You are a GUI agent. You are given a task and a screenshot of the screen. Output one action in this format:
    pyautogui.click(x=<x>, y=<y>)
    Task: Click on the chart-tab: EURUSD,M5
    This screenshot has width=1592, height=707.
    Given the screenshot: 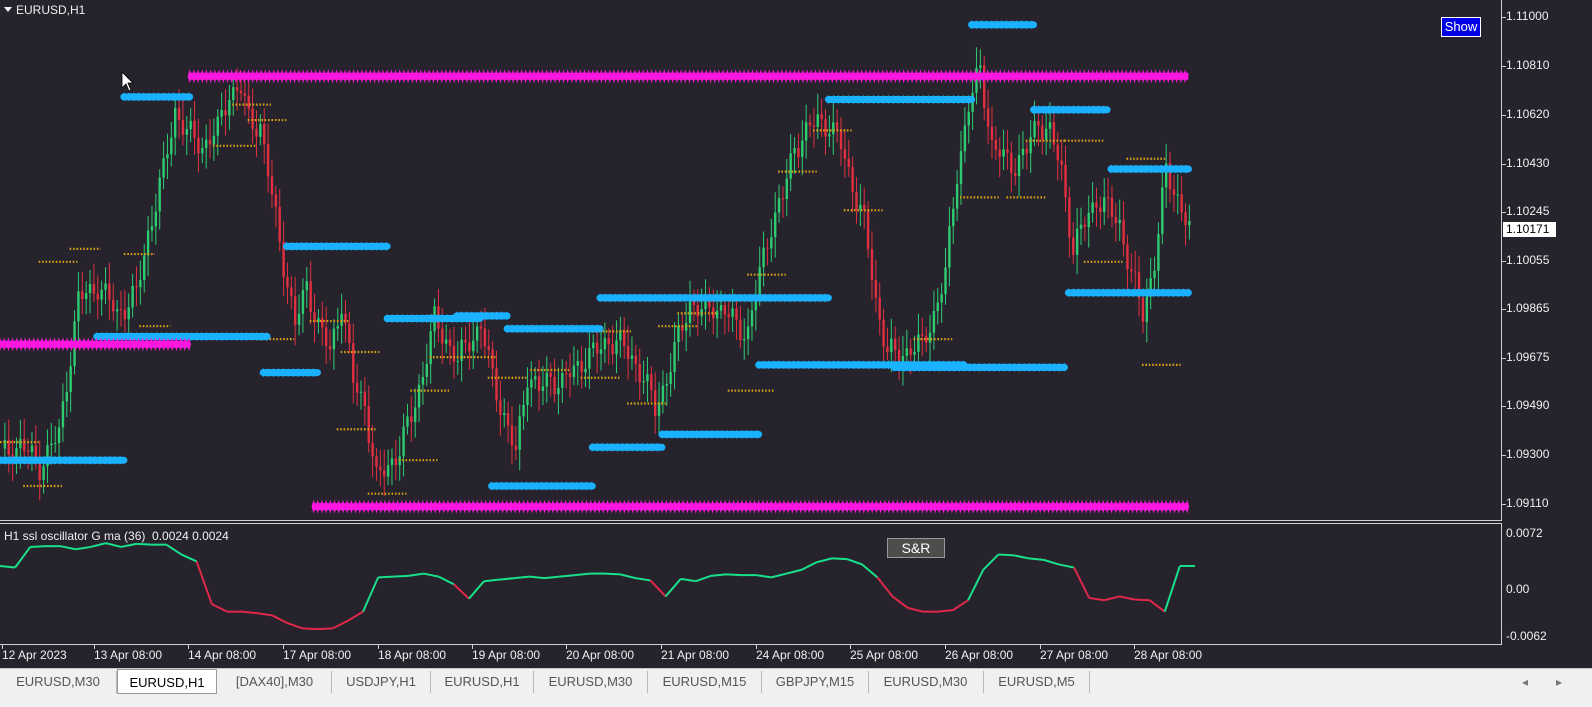 What is the action you would take?
    pyautogui.click(x=1037, y=682)
    